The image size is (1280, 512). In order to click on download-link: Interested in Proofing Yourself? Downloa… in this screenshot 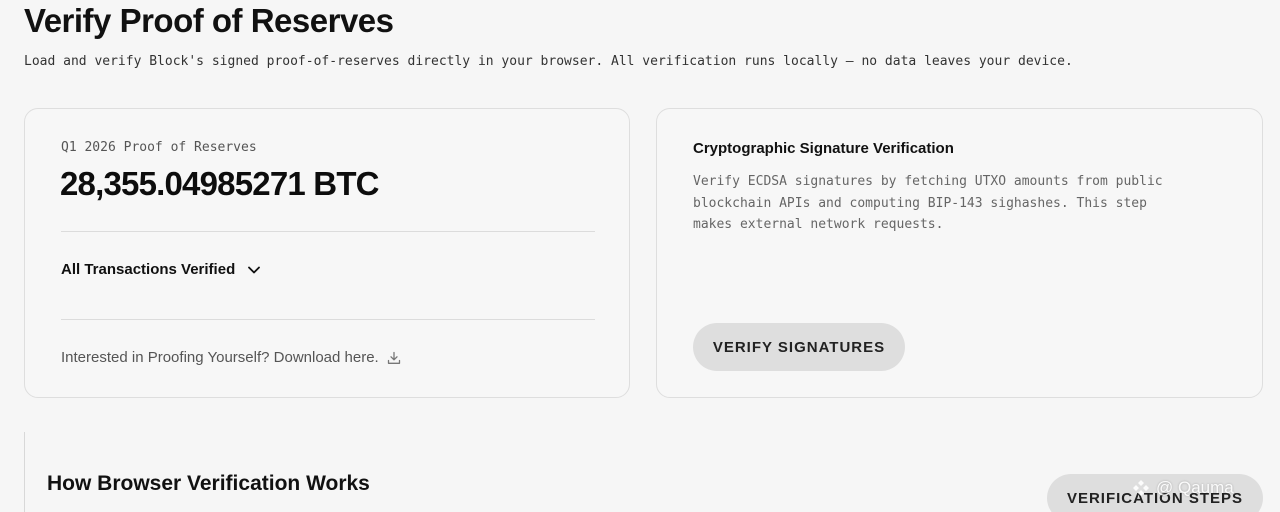, I will do `click(231, 357)`.